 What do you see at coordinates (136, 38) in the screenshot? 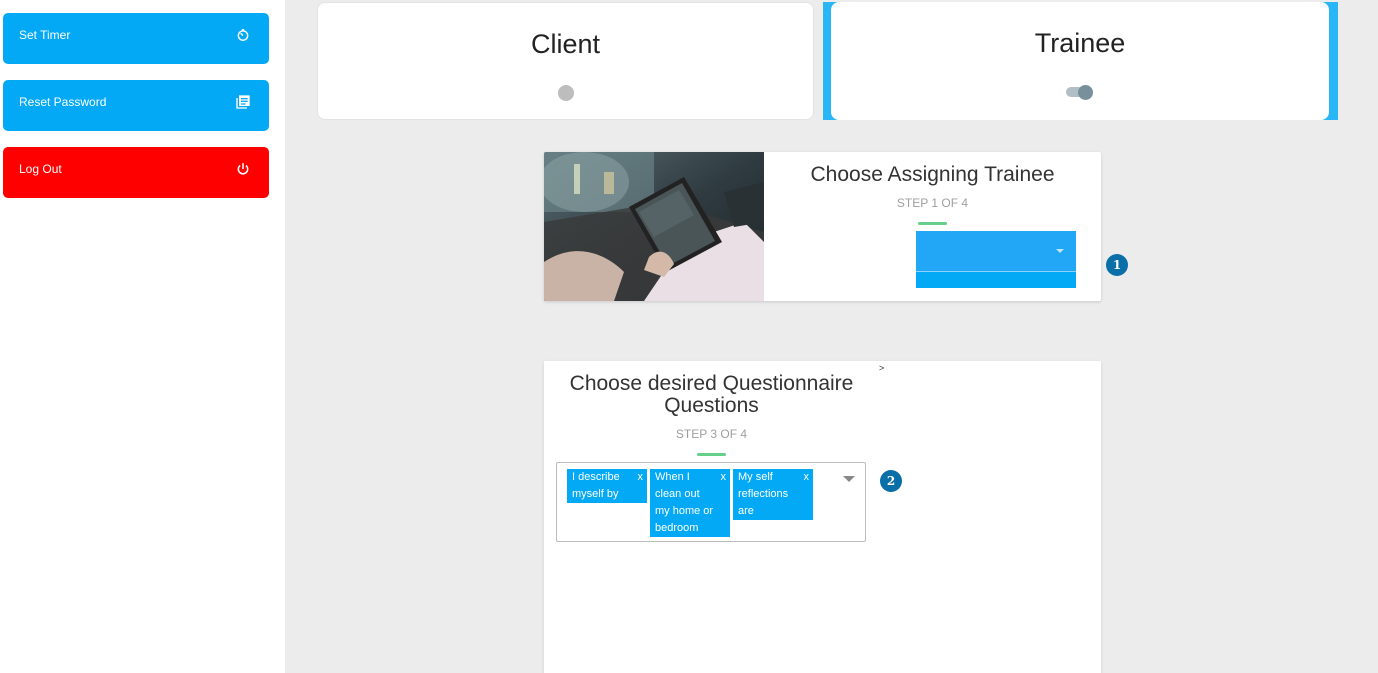
I see `set-timer-button: Set Timer` at bounding box center [136, 38].